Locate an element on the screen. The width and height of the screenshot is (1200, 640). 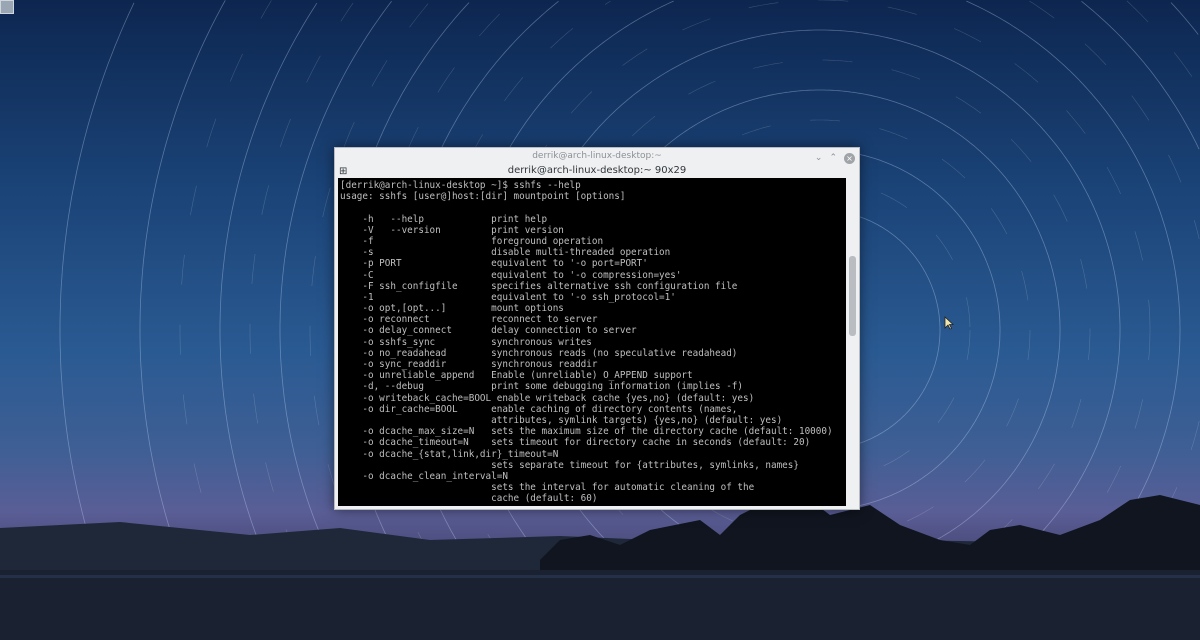
terminal-line: -o dcache_clean_interval=N is located at coordinates (424, 476).